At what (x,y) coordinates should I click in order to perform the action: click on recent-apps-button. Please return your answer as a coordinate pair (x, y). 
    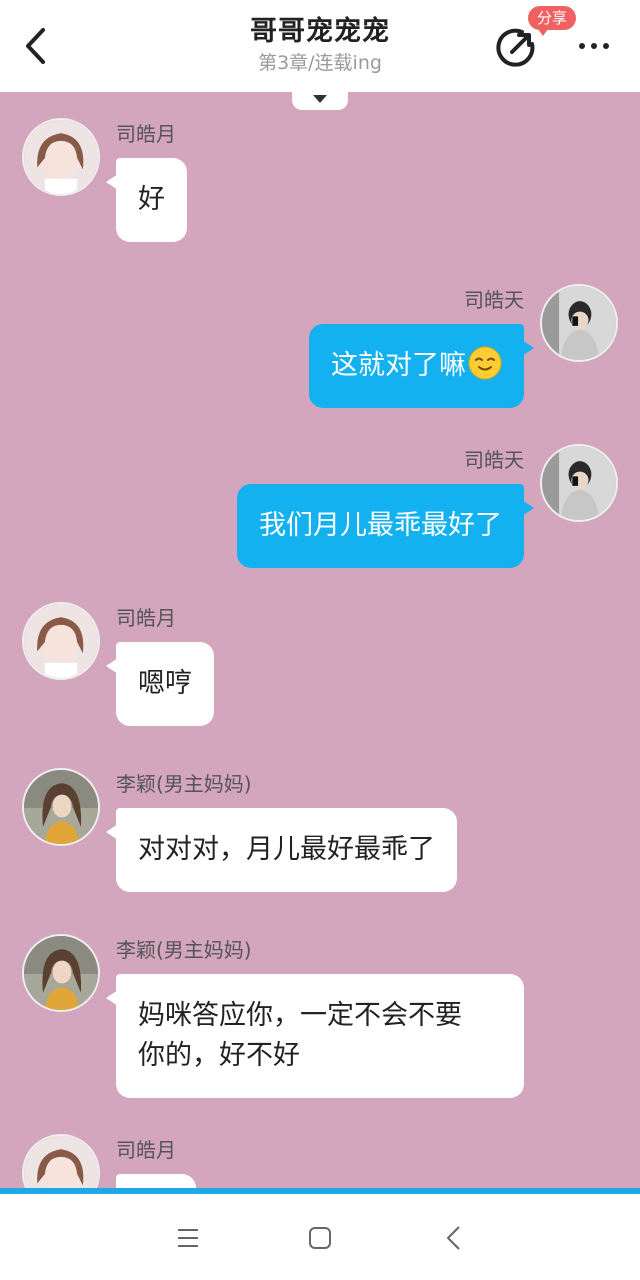
    Looking at the image, I should click on (188, 1238).